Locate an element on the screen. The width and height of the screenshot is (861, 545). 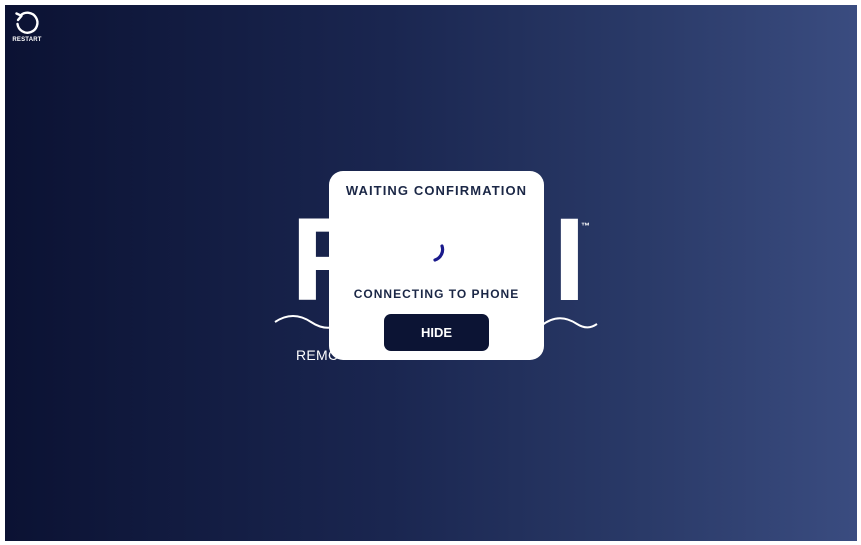
hide-button: HIDE is located at coordinates (436, 332).